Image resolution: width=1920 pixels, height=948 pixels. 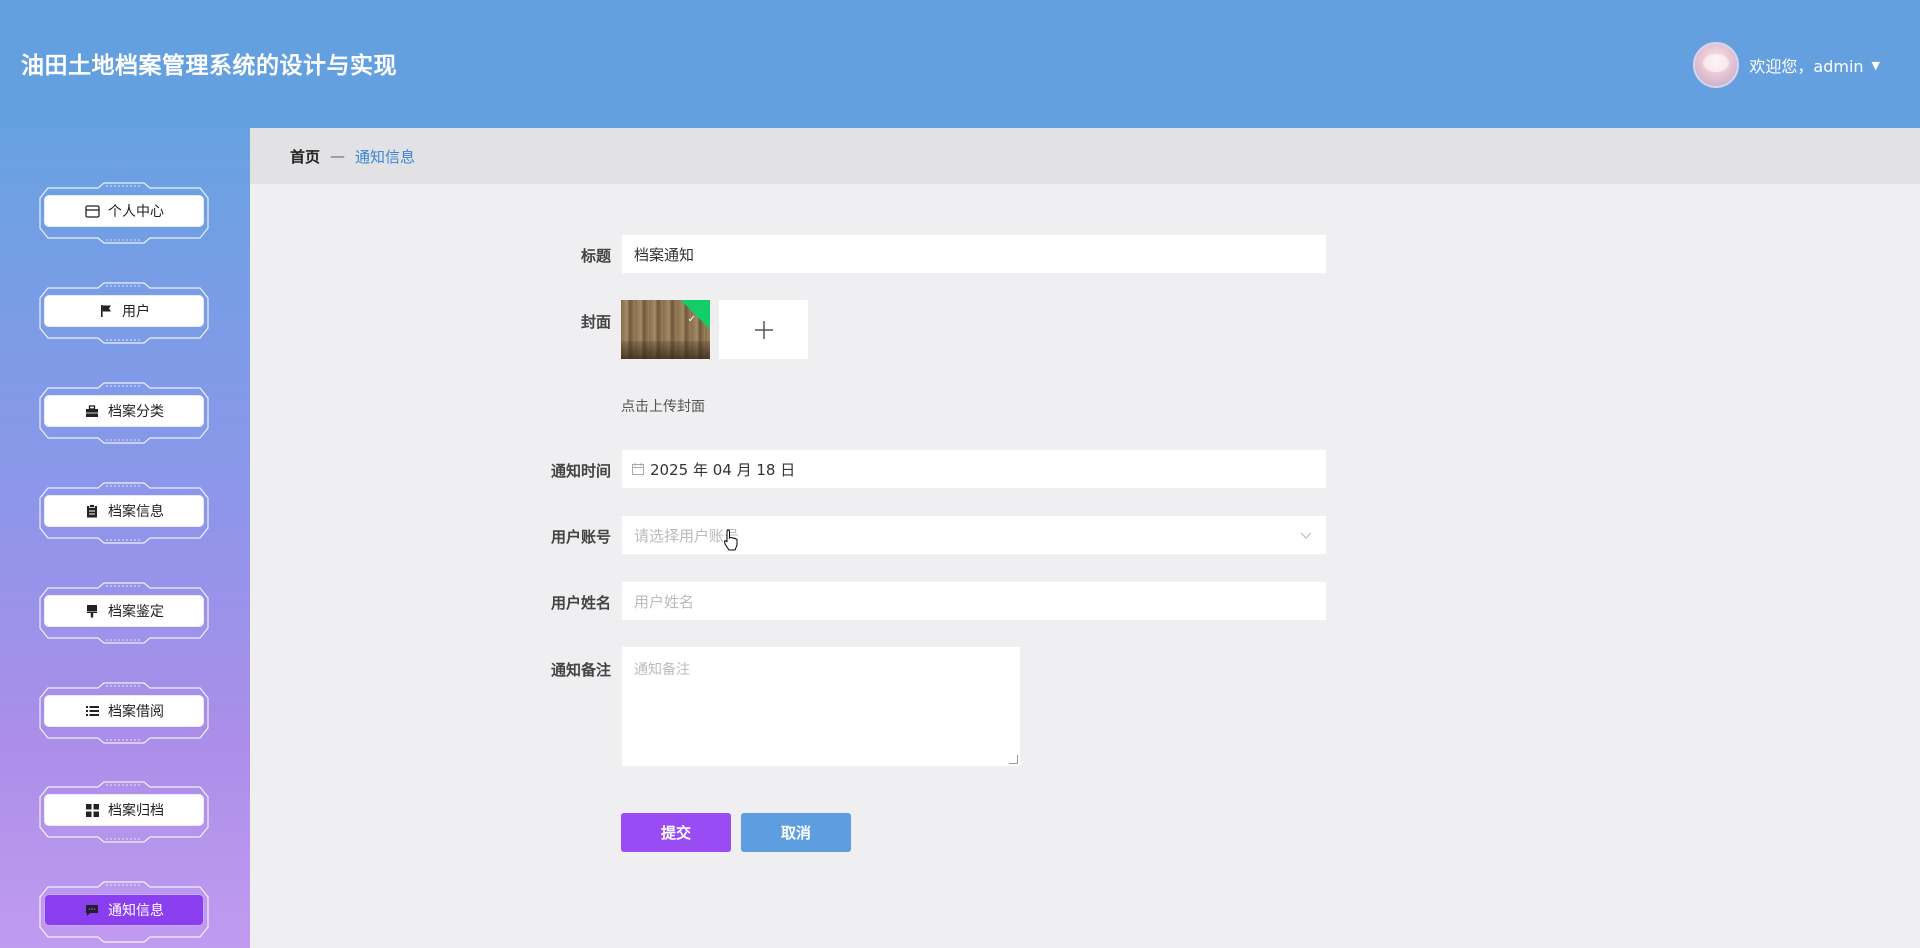 What do you see at coordinates (664, 601) in the screenshot?
I see `name-placeholder: 用户姓名` at bounding box center [664, 601].